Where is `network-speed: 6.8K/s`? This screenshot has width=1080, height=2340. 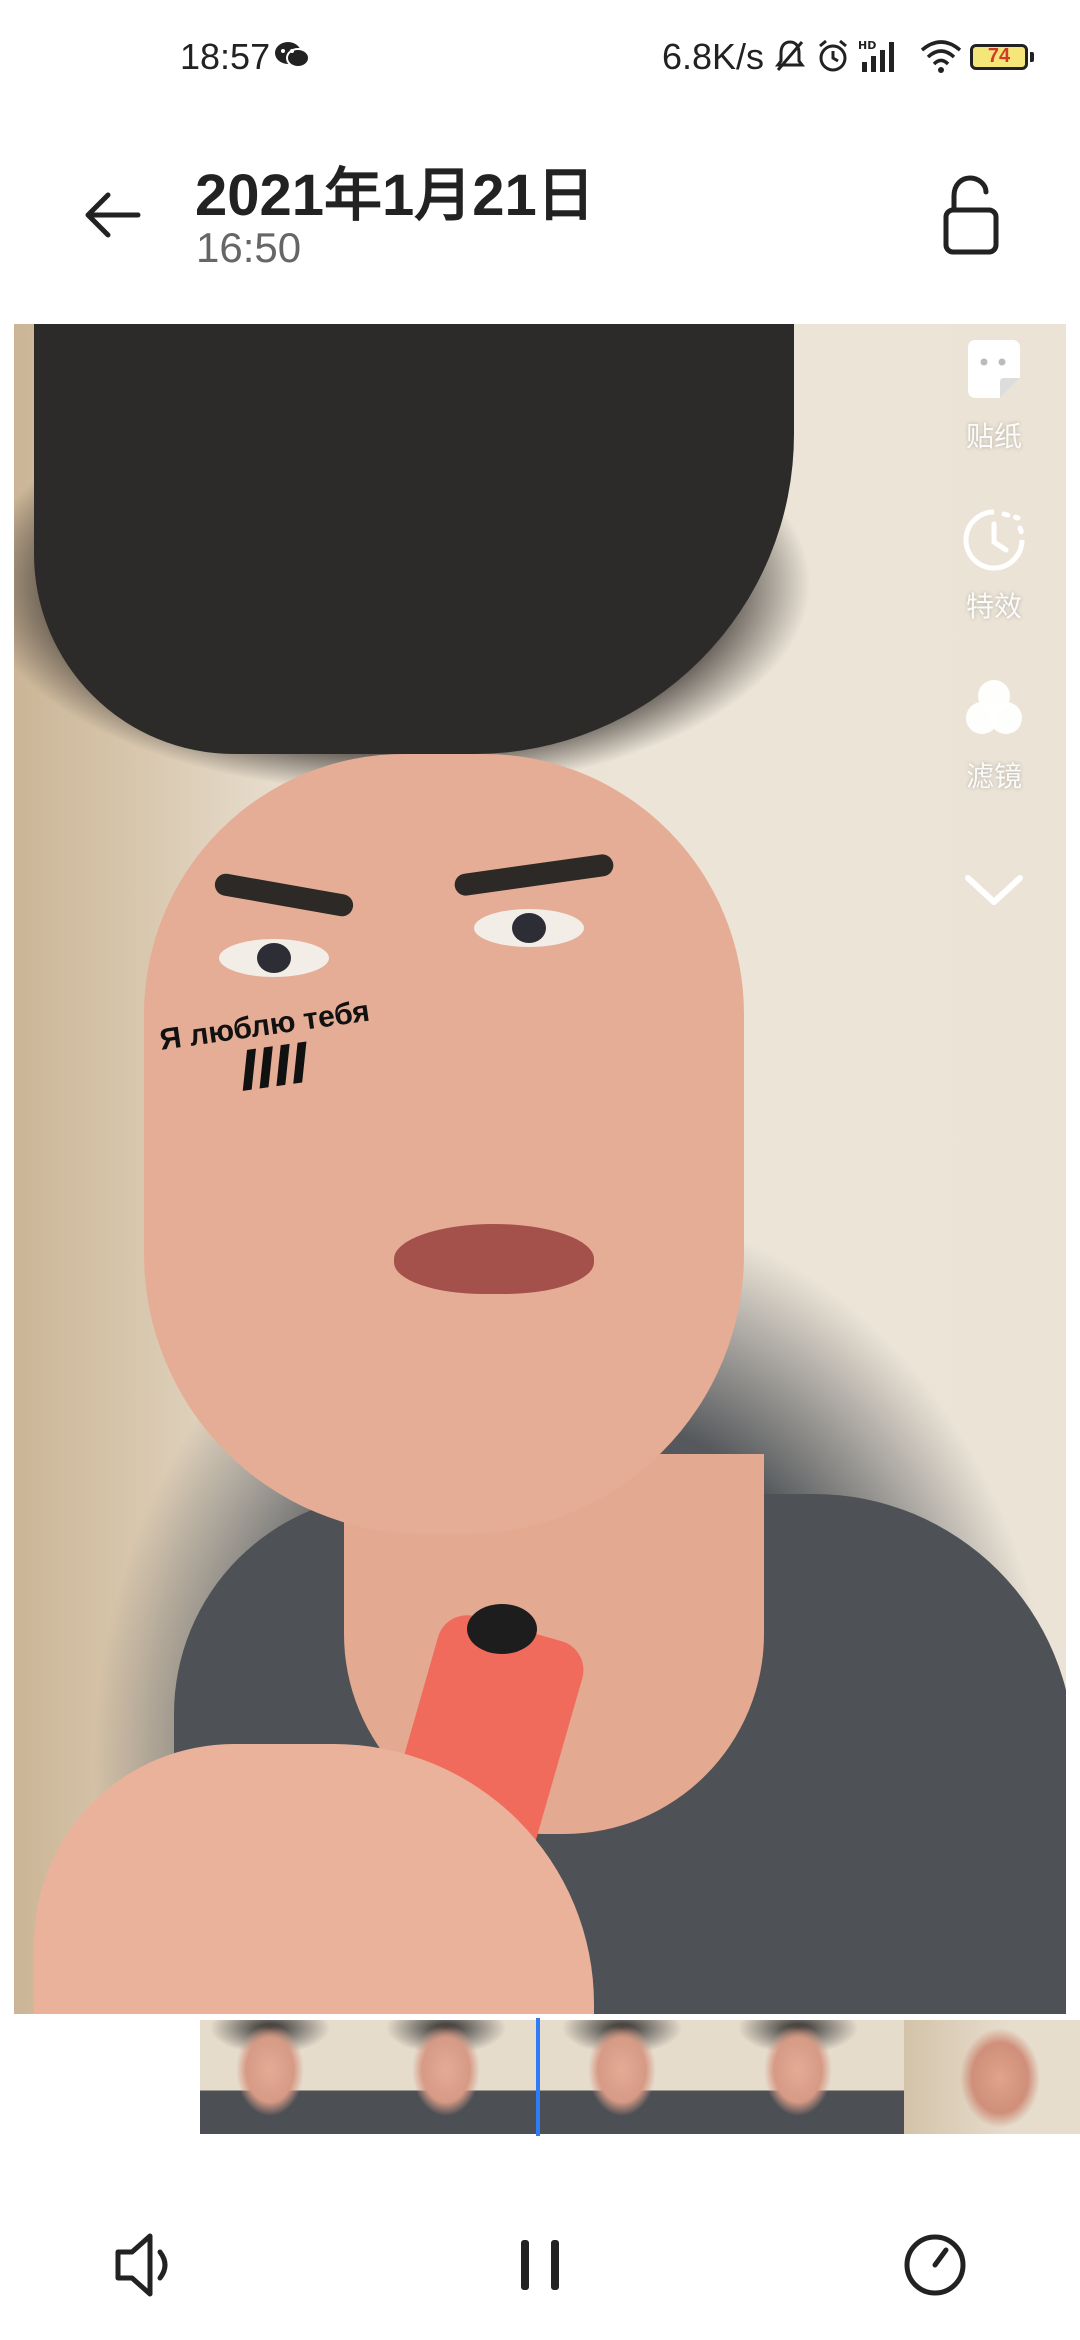
network-speed: 6.8K/s is located at coordinates (713, 56).